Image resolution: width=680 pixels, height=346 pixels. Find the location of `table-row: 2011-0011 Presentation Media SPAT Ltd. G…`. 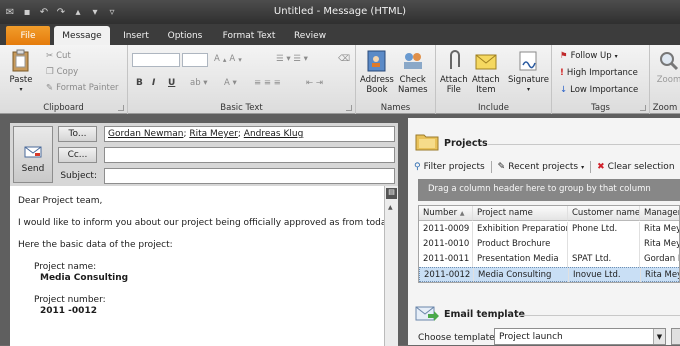

table-row: 2011-0011 Presentation Media SPAT Ltd. G… is located at coordinates (549, 259).